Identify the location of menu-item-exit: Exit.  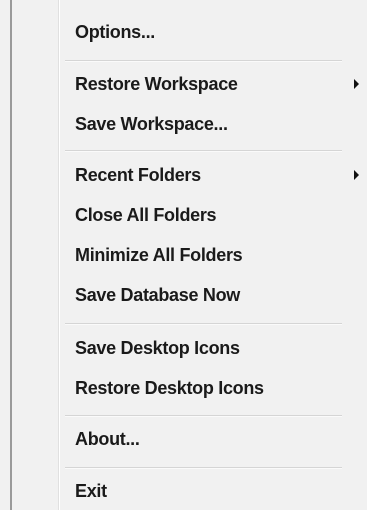
(213, 490).